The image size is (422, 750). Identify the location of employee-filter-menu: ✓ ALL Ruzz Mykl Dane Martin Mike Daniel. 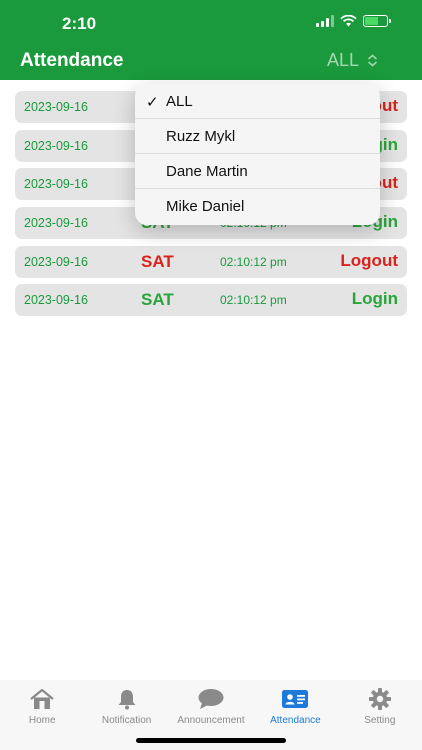
(257, 154).